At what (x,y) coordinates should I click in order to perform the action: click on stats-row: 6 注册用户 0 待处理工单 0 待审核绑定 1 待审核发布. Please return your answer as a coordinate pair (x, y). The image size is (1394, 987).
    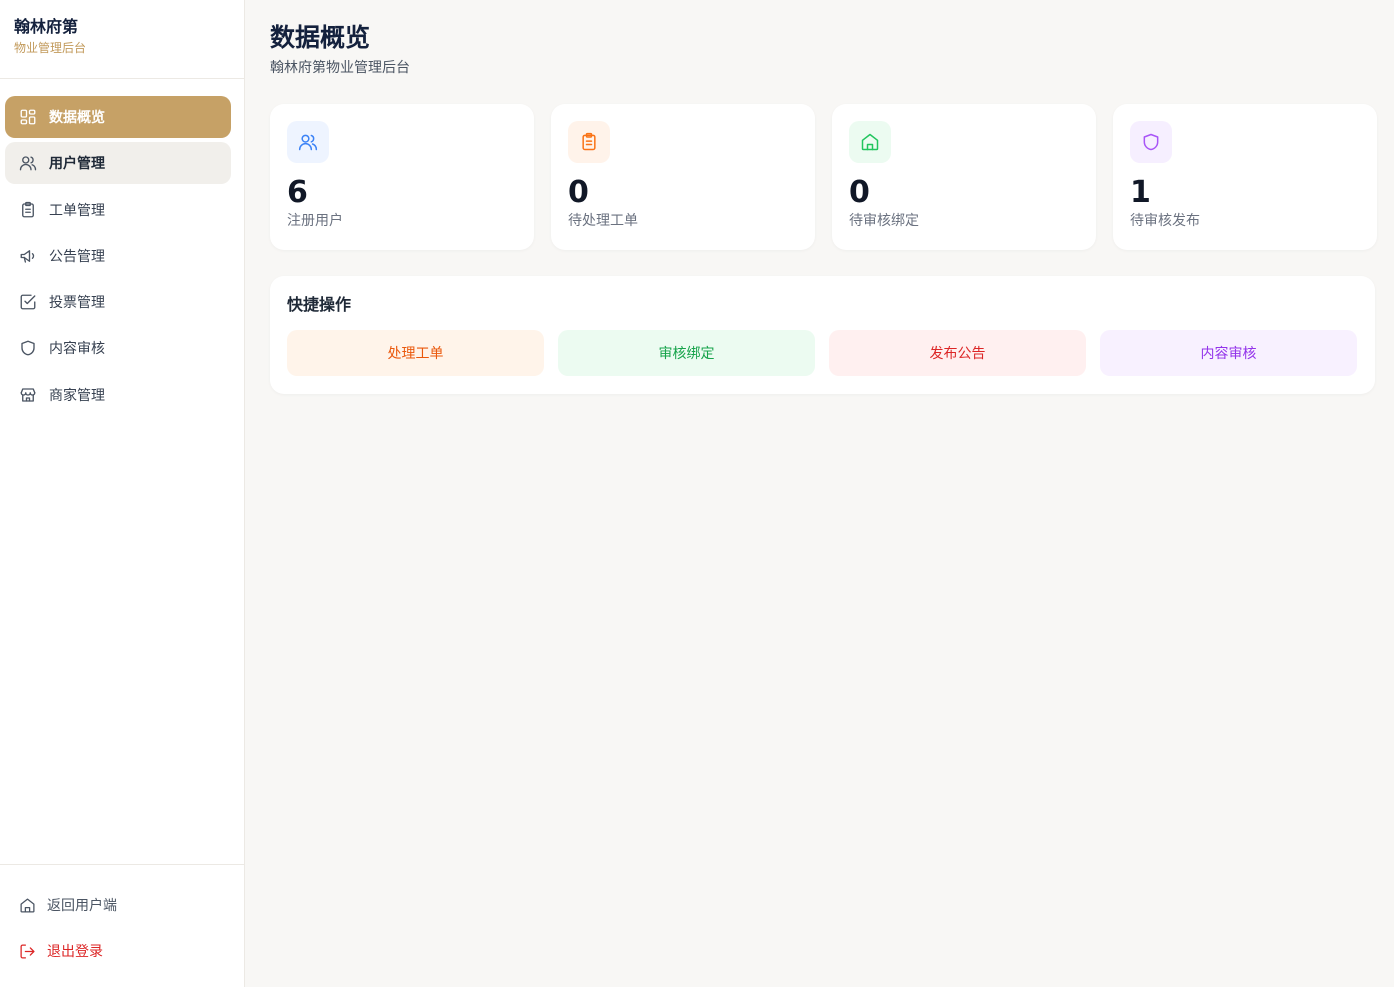
    Looking at the image, I should click on (823, 177).